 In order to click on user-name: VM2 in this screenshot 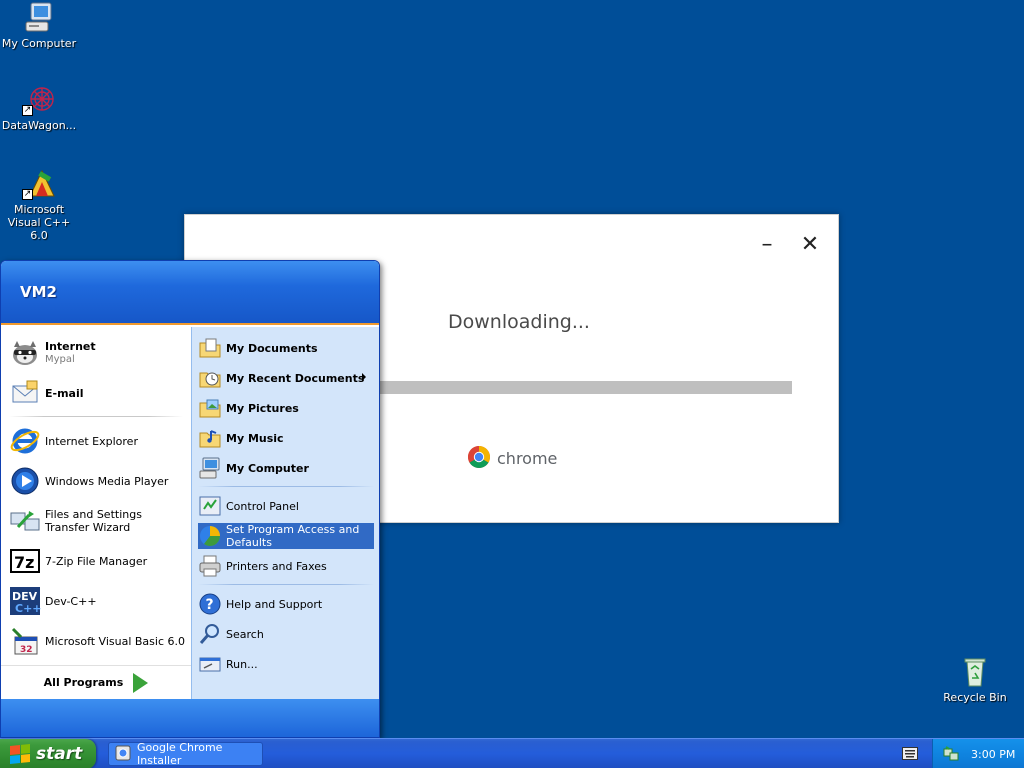, I will do `click(38, 292)`.